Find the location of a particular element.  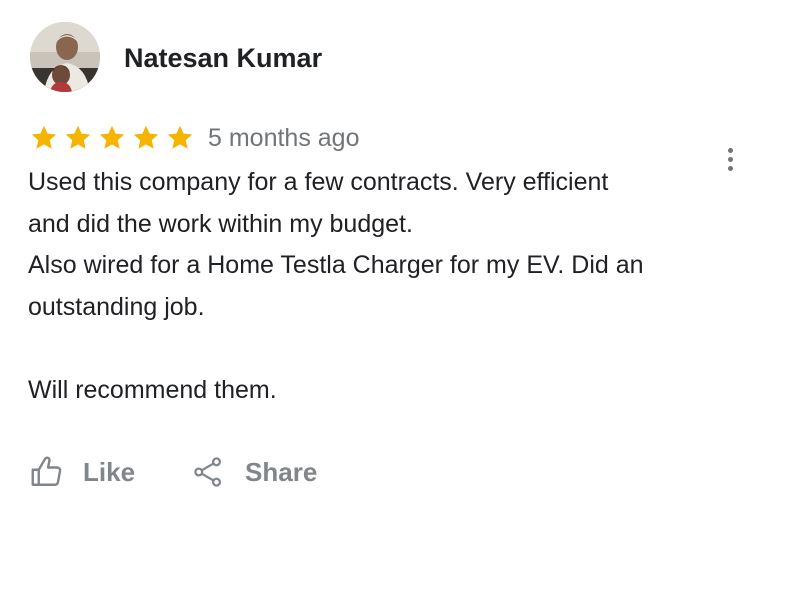

thumb-up-outline-icon is located at coordinates (46, 471).